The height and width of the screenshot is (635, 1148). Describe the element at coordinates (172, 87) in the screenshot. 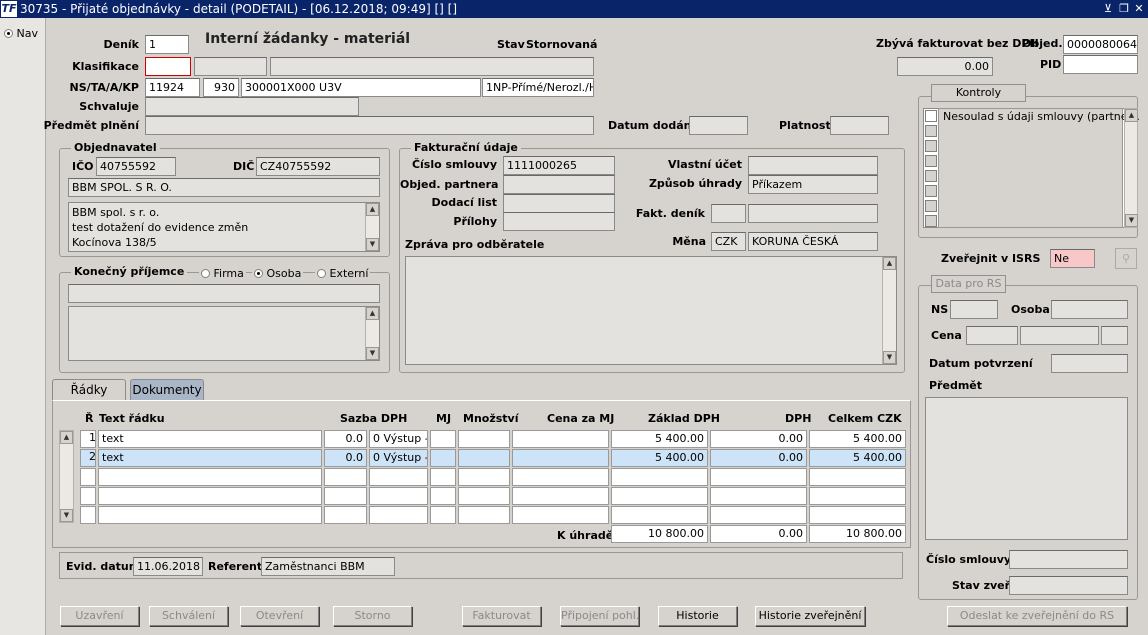

I see `ns-field: 11924` at that location.